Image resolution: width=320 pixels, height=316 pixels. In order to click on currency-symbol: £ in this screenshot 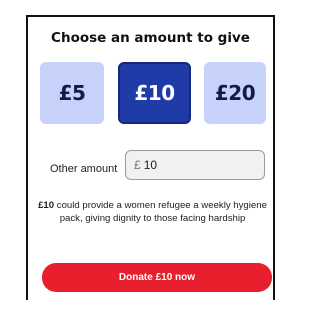, I will do `click(137, 165)`.